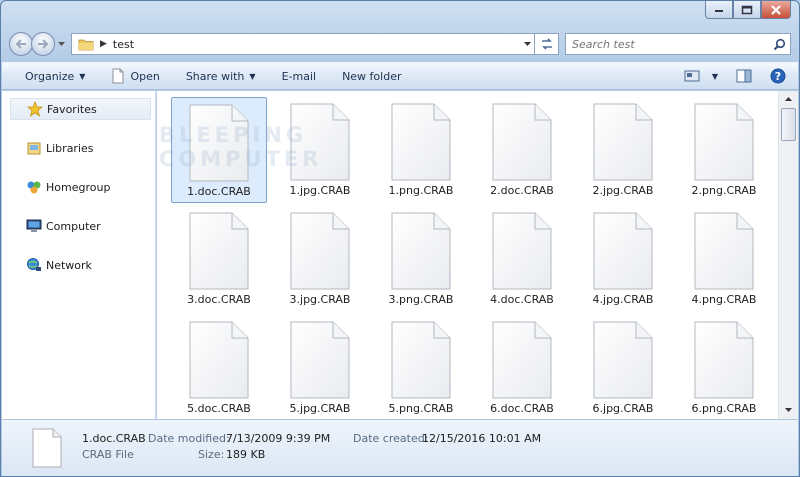 This screenshot has width=800, height=477. Describe the element at coordinates (724, 190) in the screenshot. I see `file-name: 2.png.CRAB` at that location.